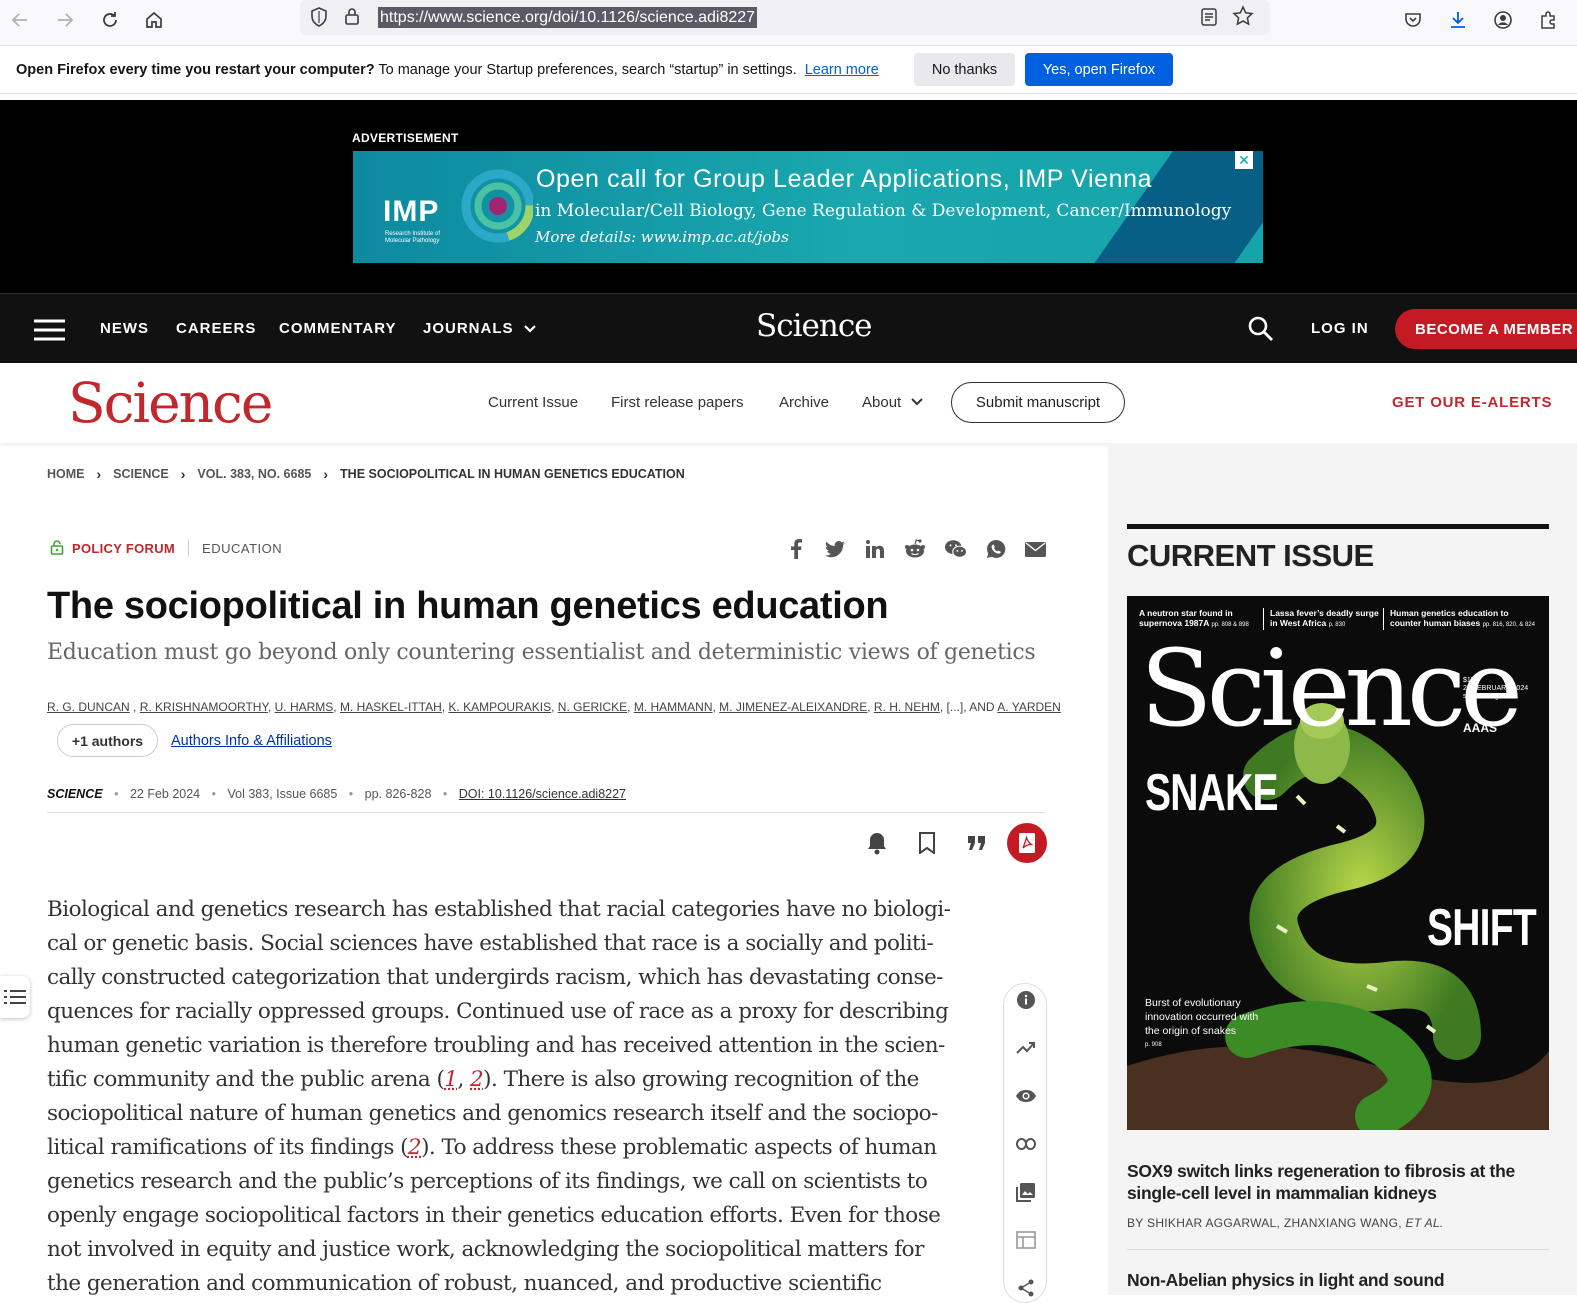 The height and width of the screenshot is (1303, 1577). Describe the element at coordinates (1026, 1192) in the screenshot. I see `figures-image-icon` at that location.